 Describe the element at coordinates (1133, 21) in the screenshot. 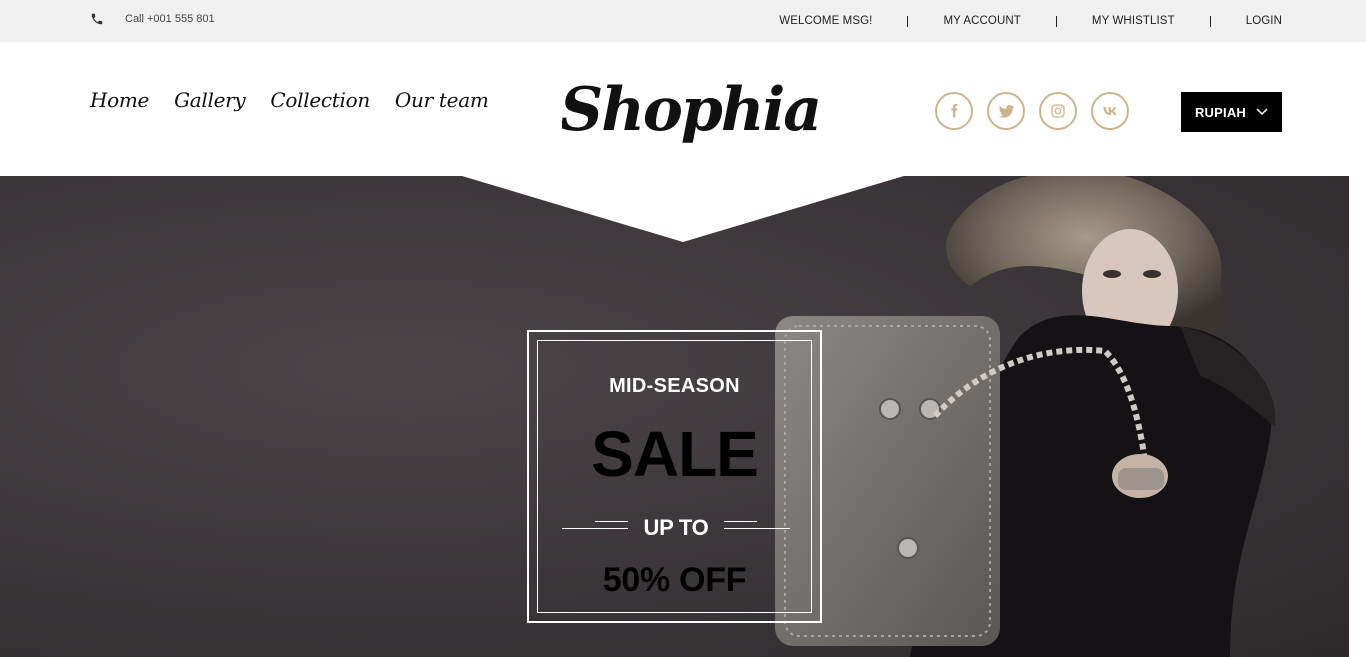

I see `my-wishlist-link: MY WHISTLIST` at that location.